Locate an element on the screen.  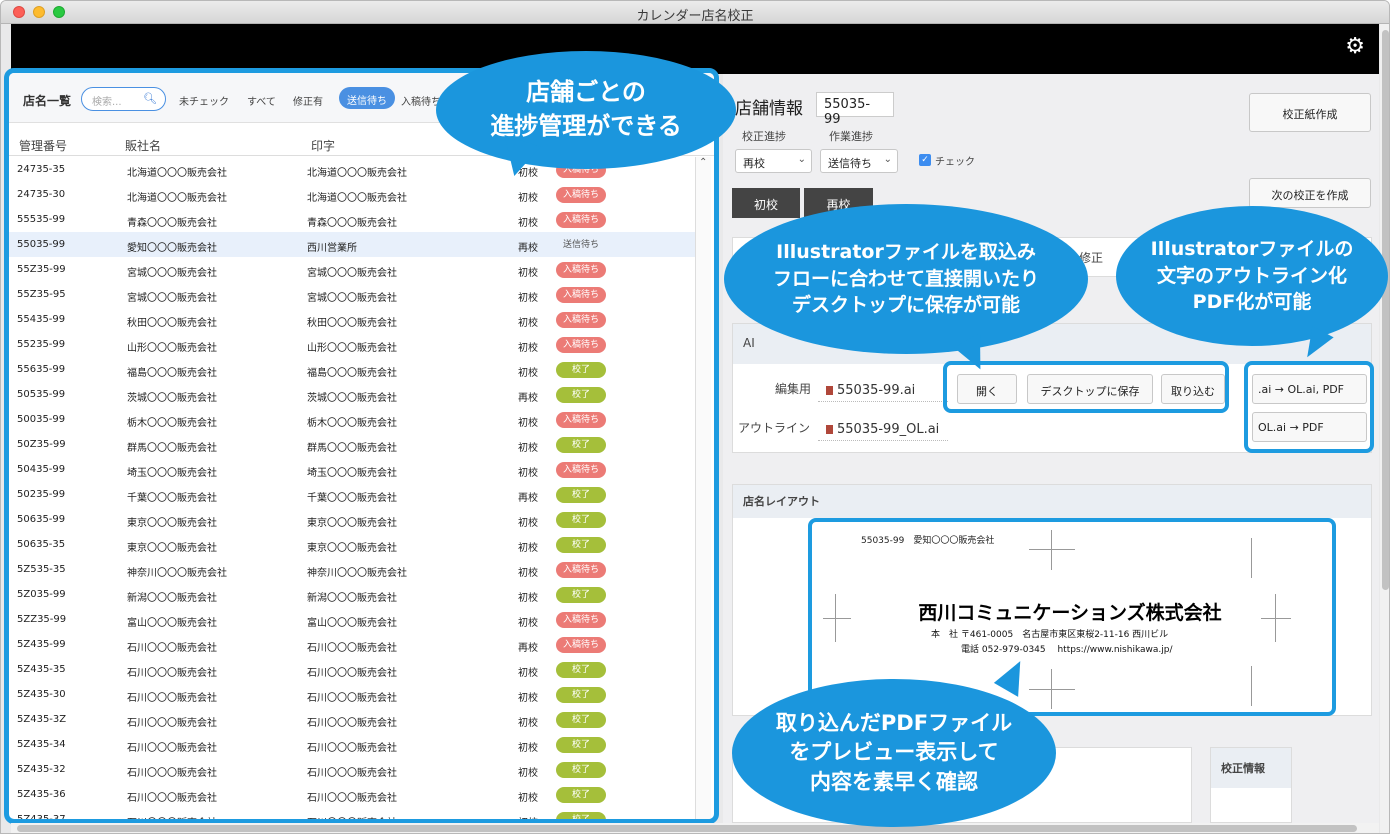
list-scrollbar: ⌃ is located at coordinates (703, 488).